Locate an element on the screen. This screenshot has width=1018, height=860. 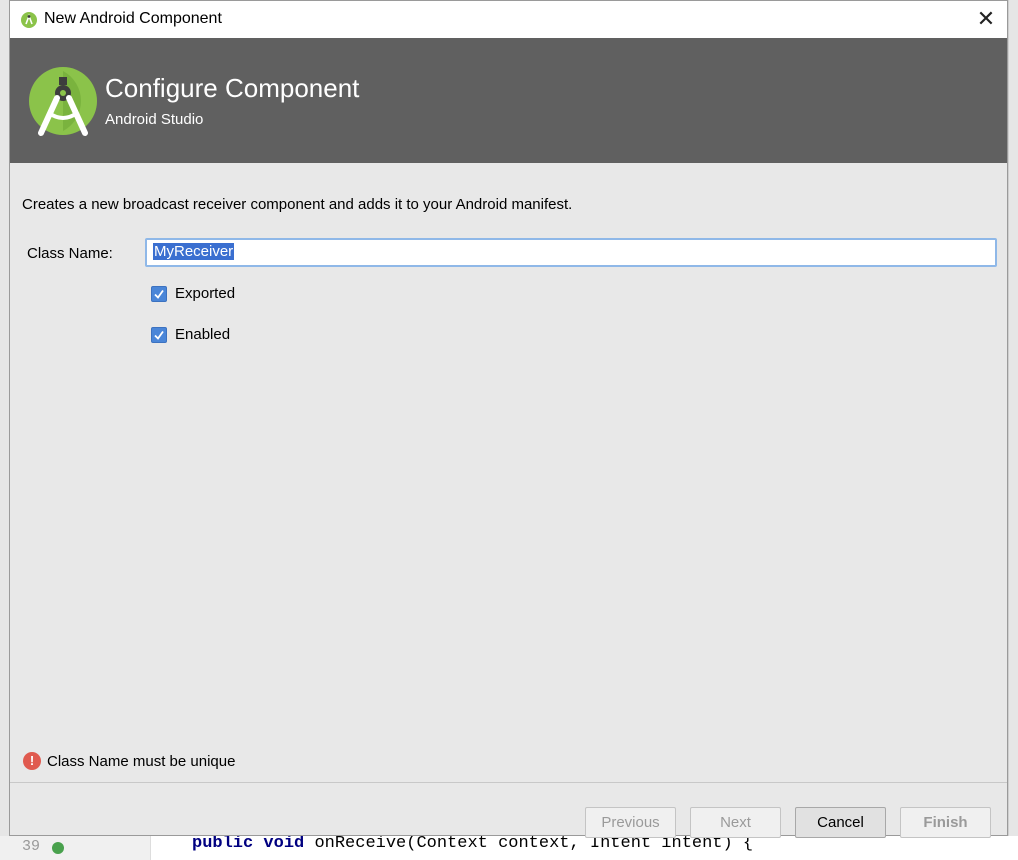
android-studio-icon is located at coordinates (29, 20).